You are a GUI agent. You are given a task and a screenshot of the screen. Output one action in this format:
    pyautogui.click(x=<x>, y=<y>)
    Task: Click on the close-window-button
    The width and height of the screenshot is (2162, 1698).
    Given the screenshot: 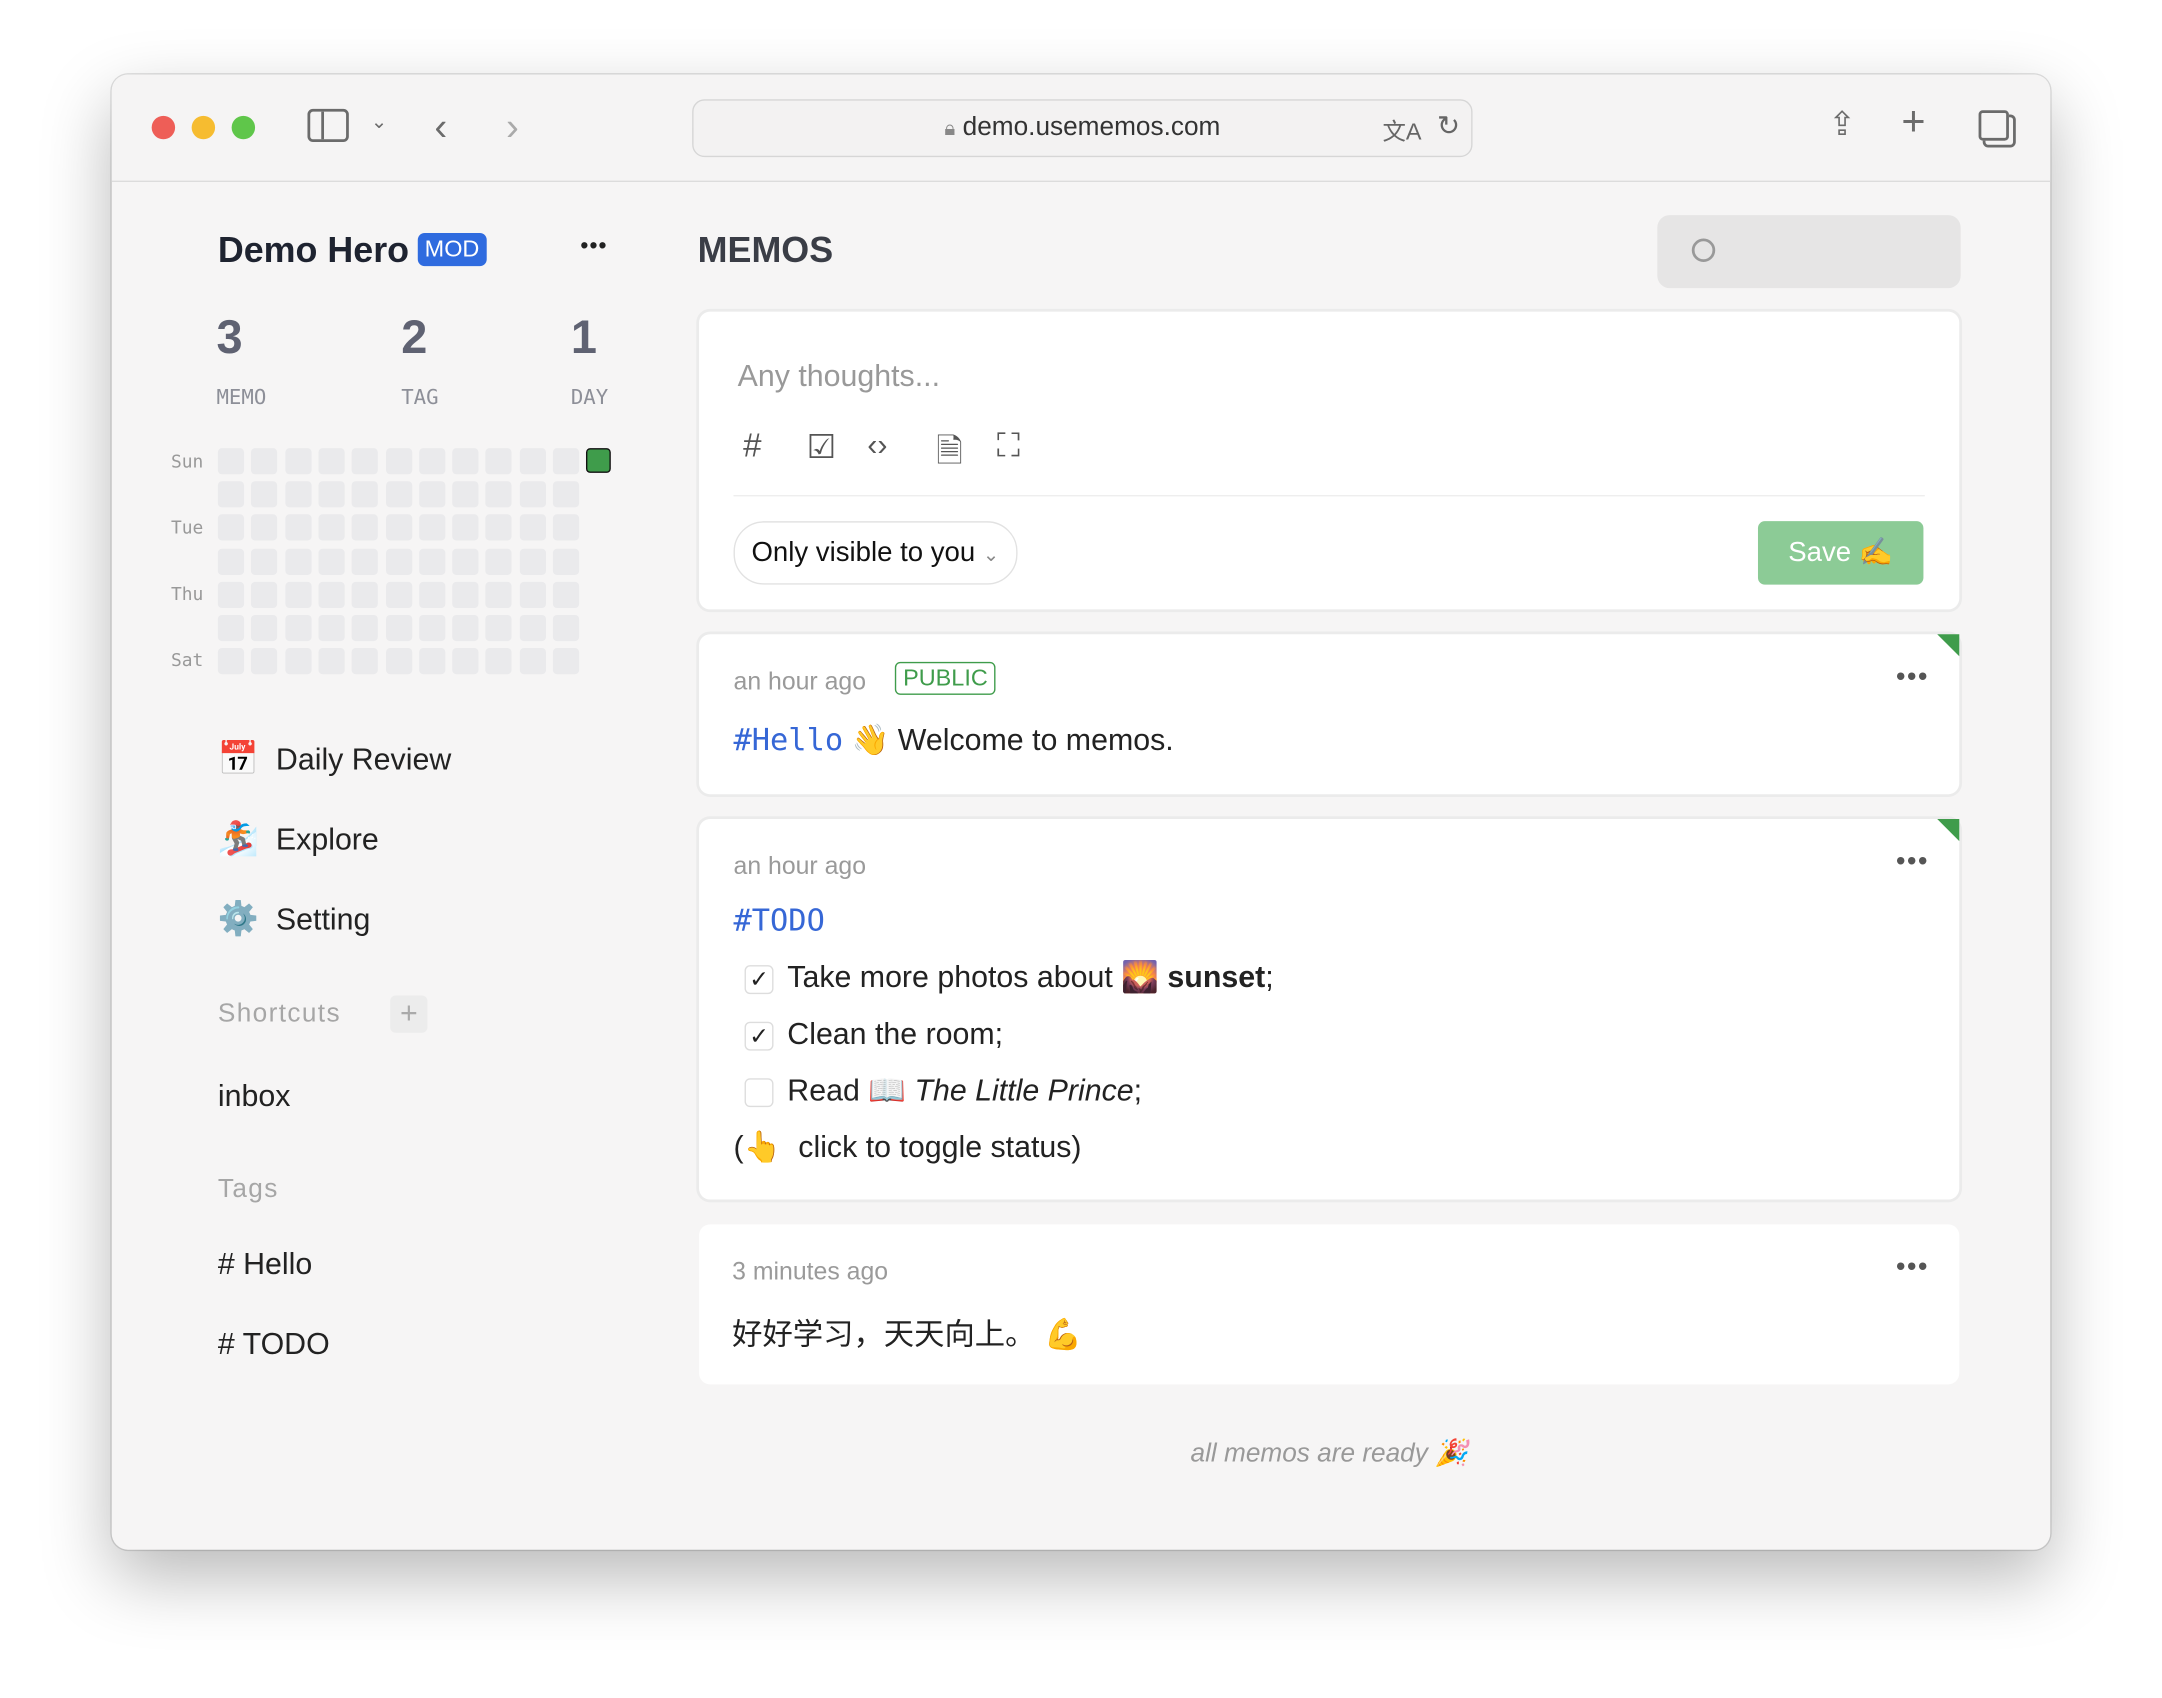 What is the action you would take?
    pyautogui.click(x=163, y=127)
    